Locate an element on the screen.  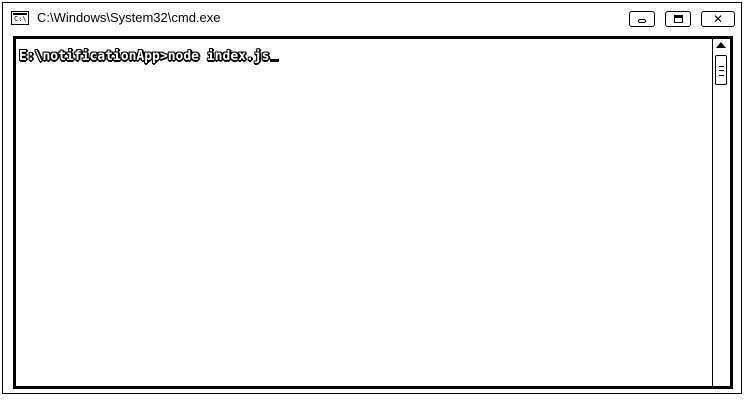
prompt-text: E:\notificationApp>node index.js is located at coordinates (144, 56).